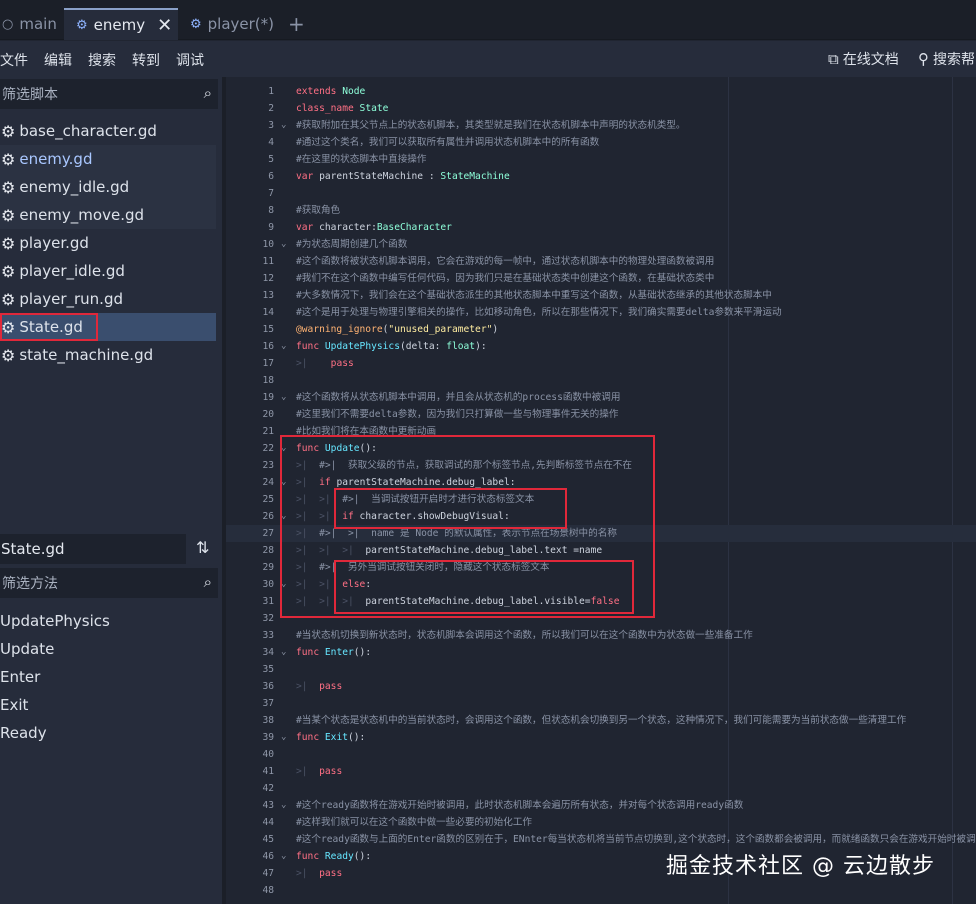 The height and width of the screenshot is (904, 976). Describe the element at coordinates (108, 215) in the screenshot. I see `file-item: ⚙ enemy_move.gd` at that location.